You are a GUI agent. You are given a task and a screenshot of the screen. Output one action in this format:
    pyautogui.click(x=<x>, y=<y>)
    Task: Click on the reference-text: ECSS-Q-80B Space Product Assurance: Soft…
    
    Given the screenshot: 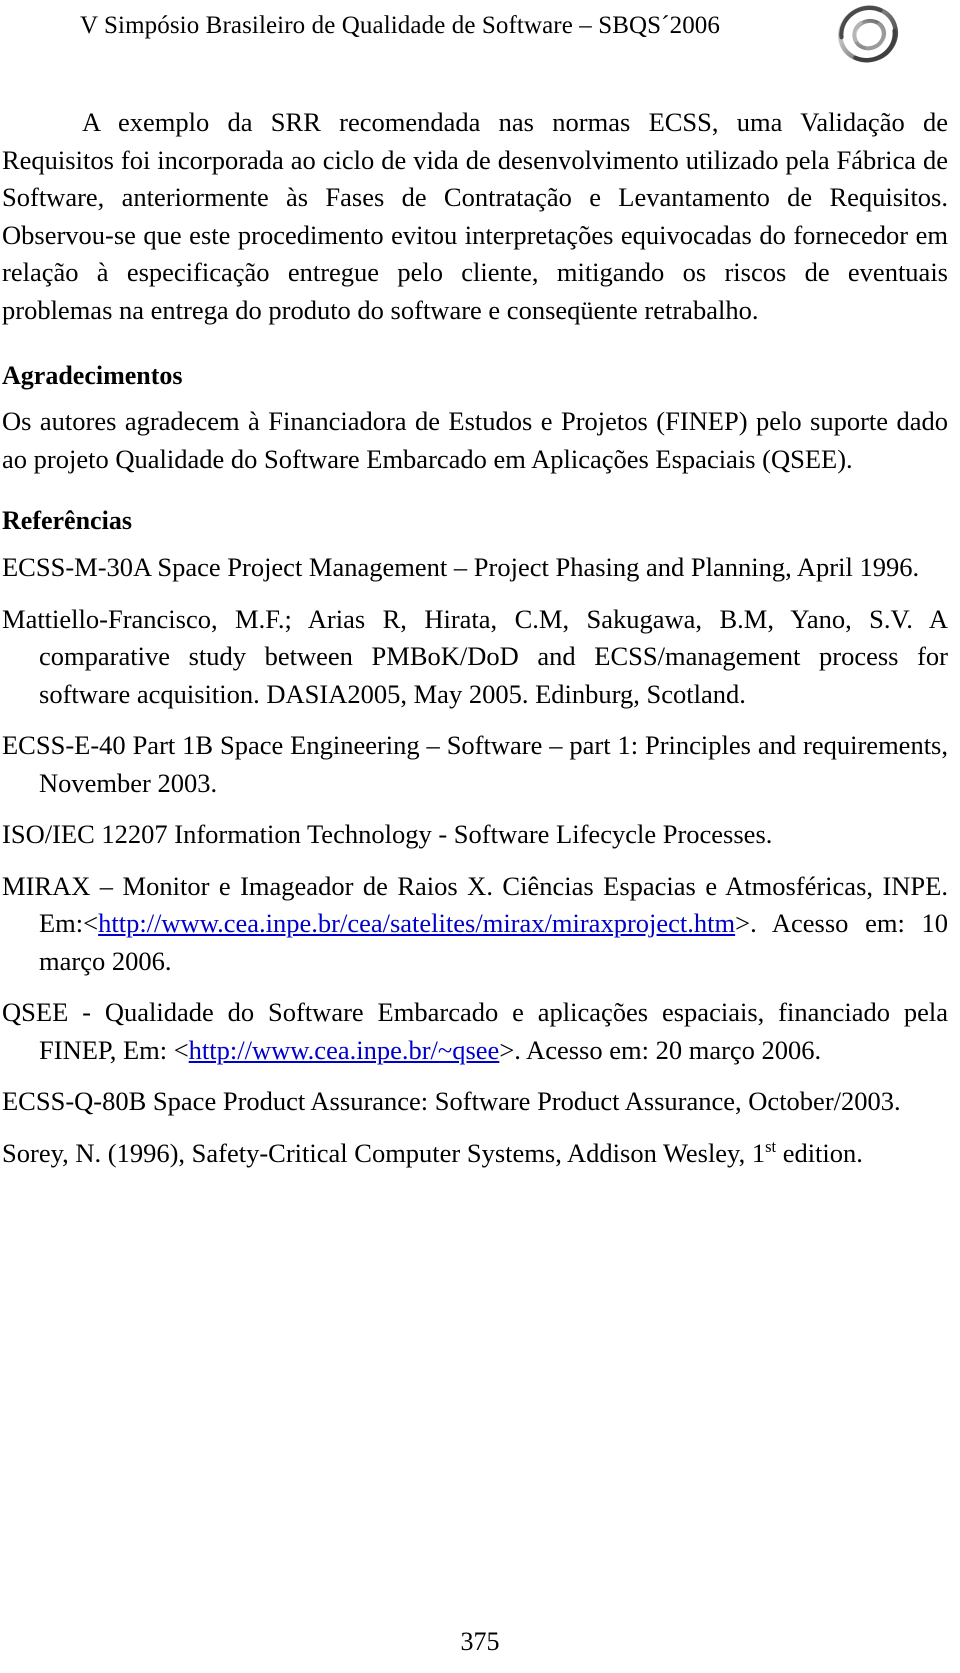 What is the action you would take?
    pyautogui.click(x=451, y=1101)
    